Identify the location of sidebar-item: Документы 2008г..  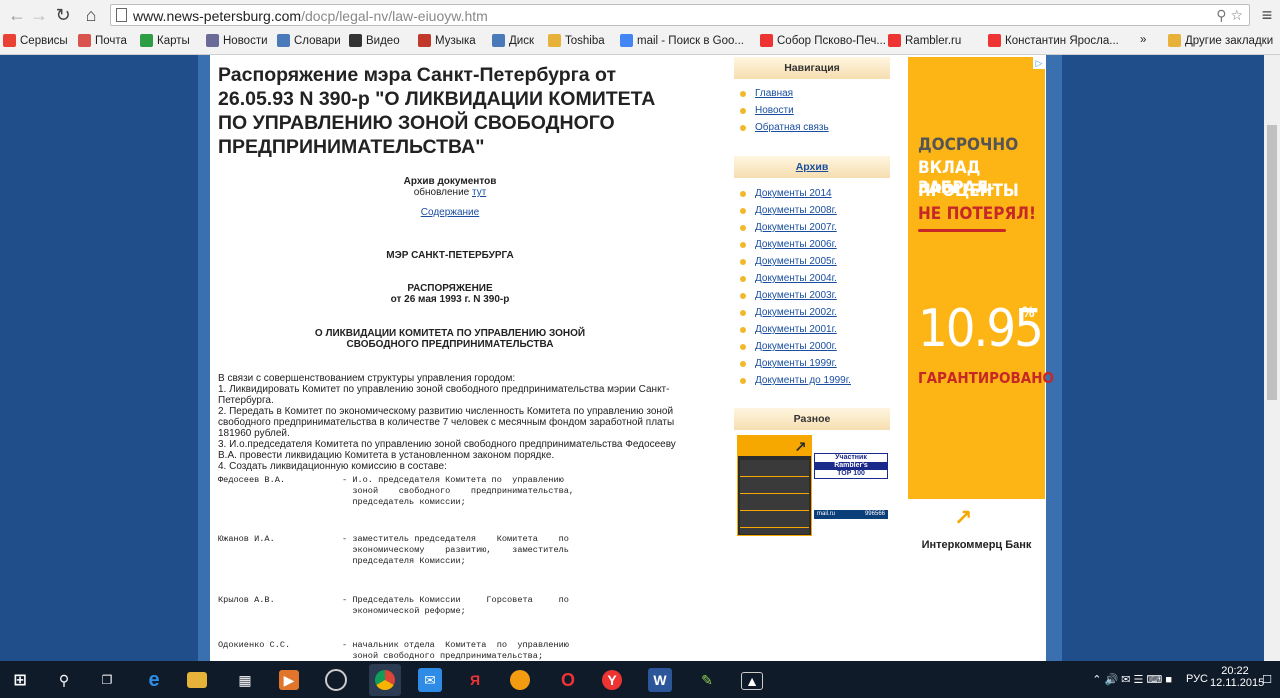
(795, 210).